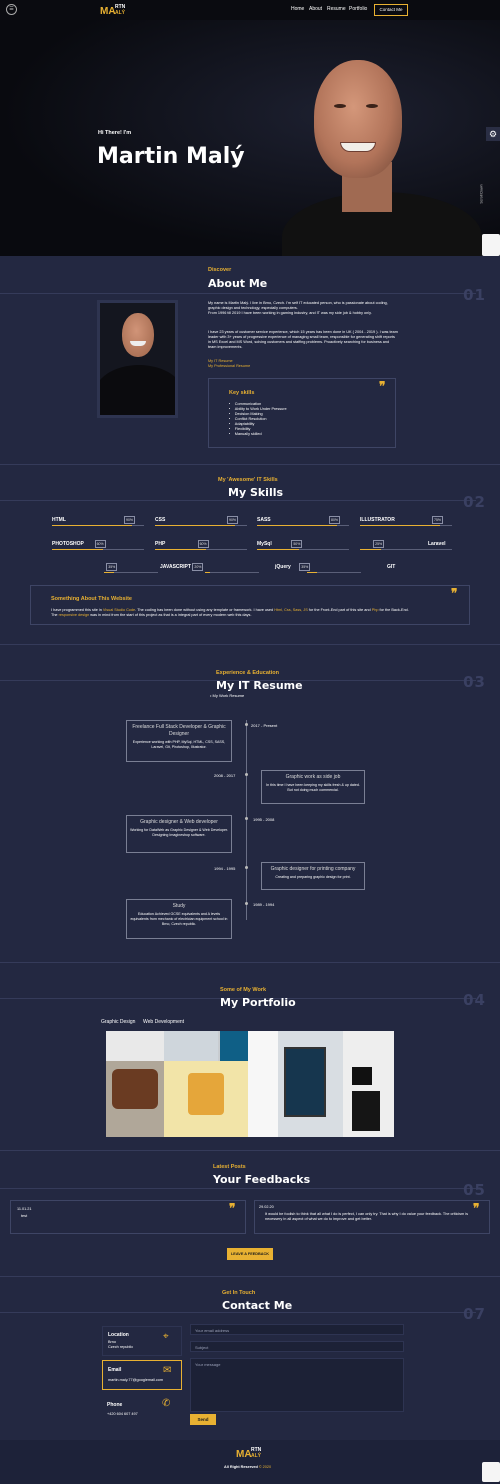 This screenshot has height=1484, width=500. I want to click on skill-percent: 50%, so click(297, 544).